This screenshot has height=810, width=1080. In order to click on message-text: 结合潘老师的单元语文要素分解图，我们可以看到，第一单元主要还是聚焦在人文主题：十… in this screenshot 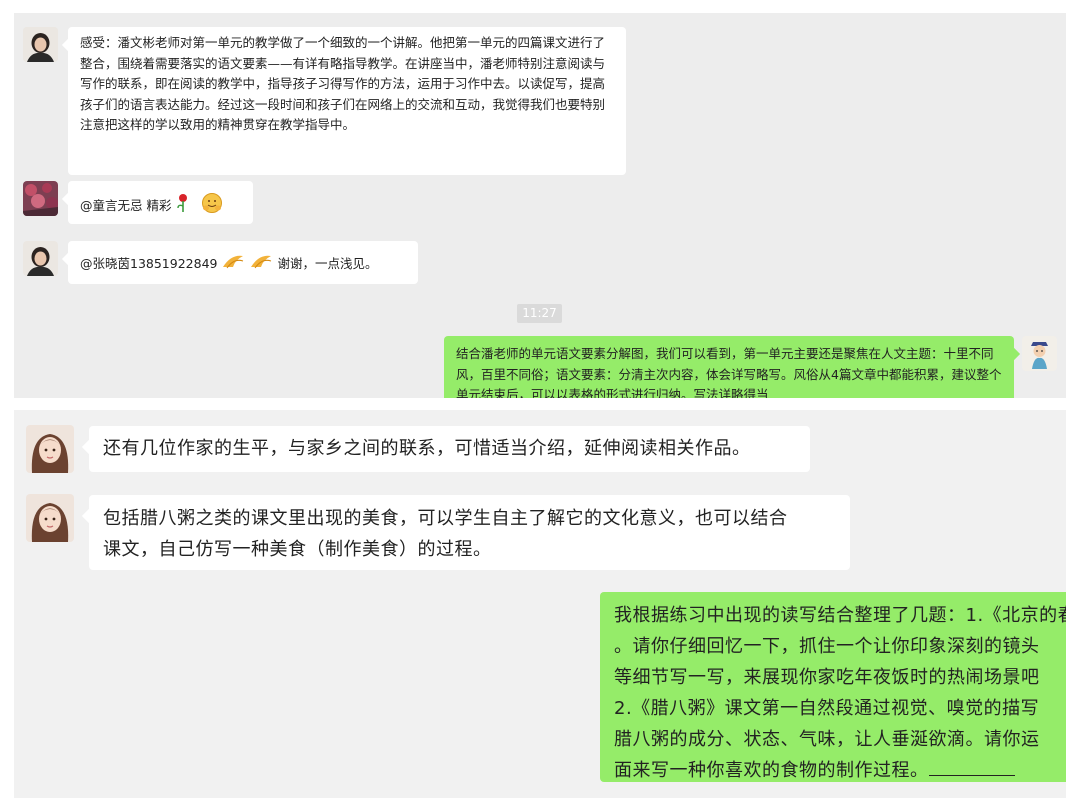, I will do `click(729, 372)`.